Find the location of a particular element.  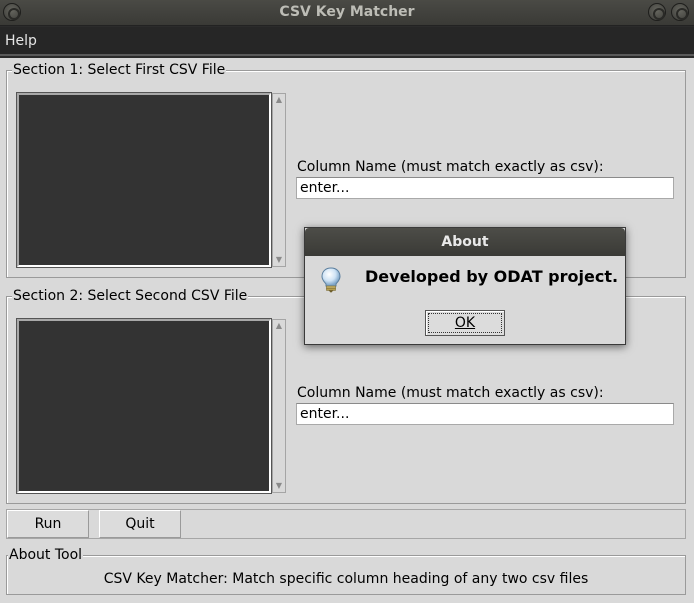

dialog-title: About is located at coordinates (465, 242).